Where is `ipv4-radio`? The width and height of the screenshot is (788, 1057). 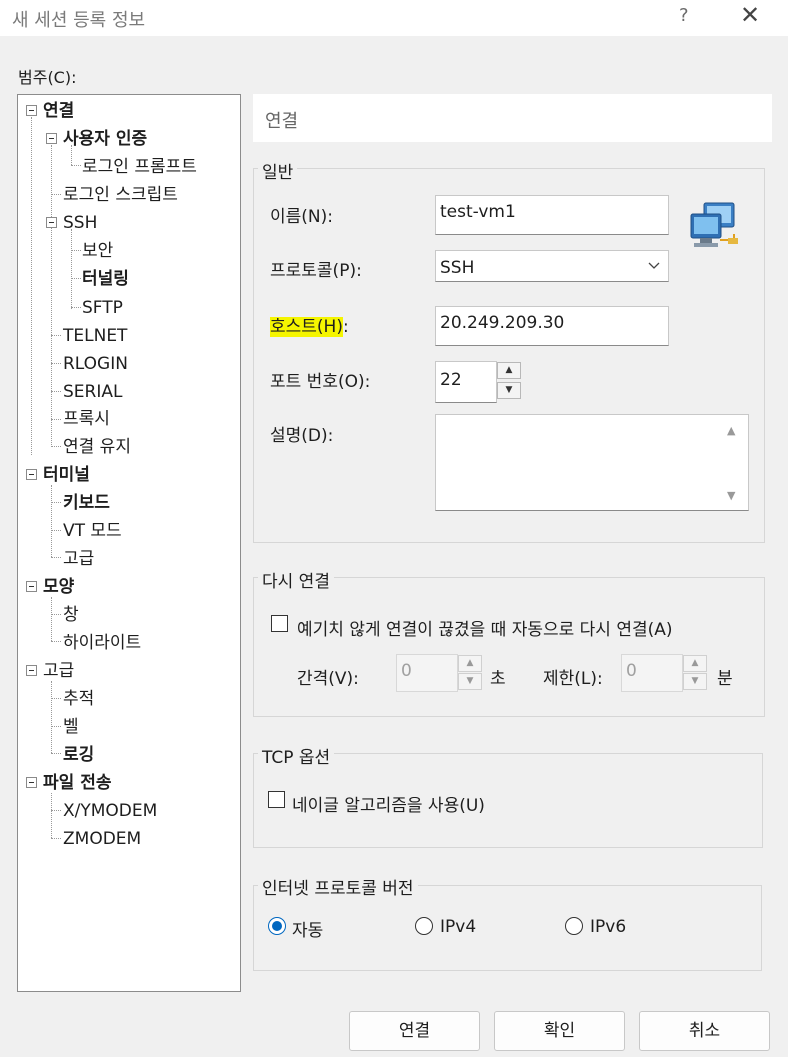
ipv4-radio is located at coordinates (424, 926).